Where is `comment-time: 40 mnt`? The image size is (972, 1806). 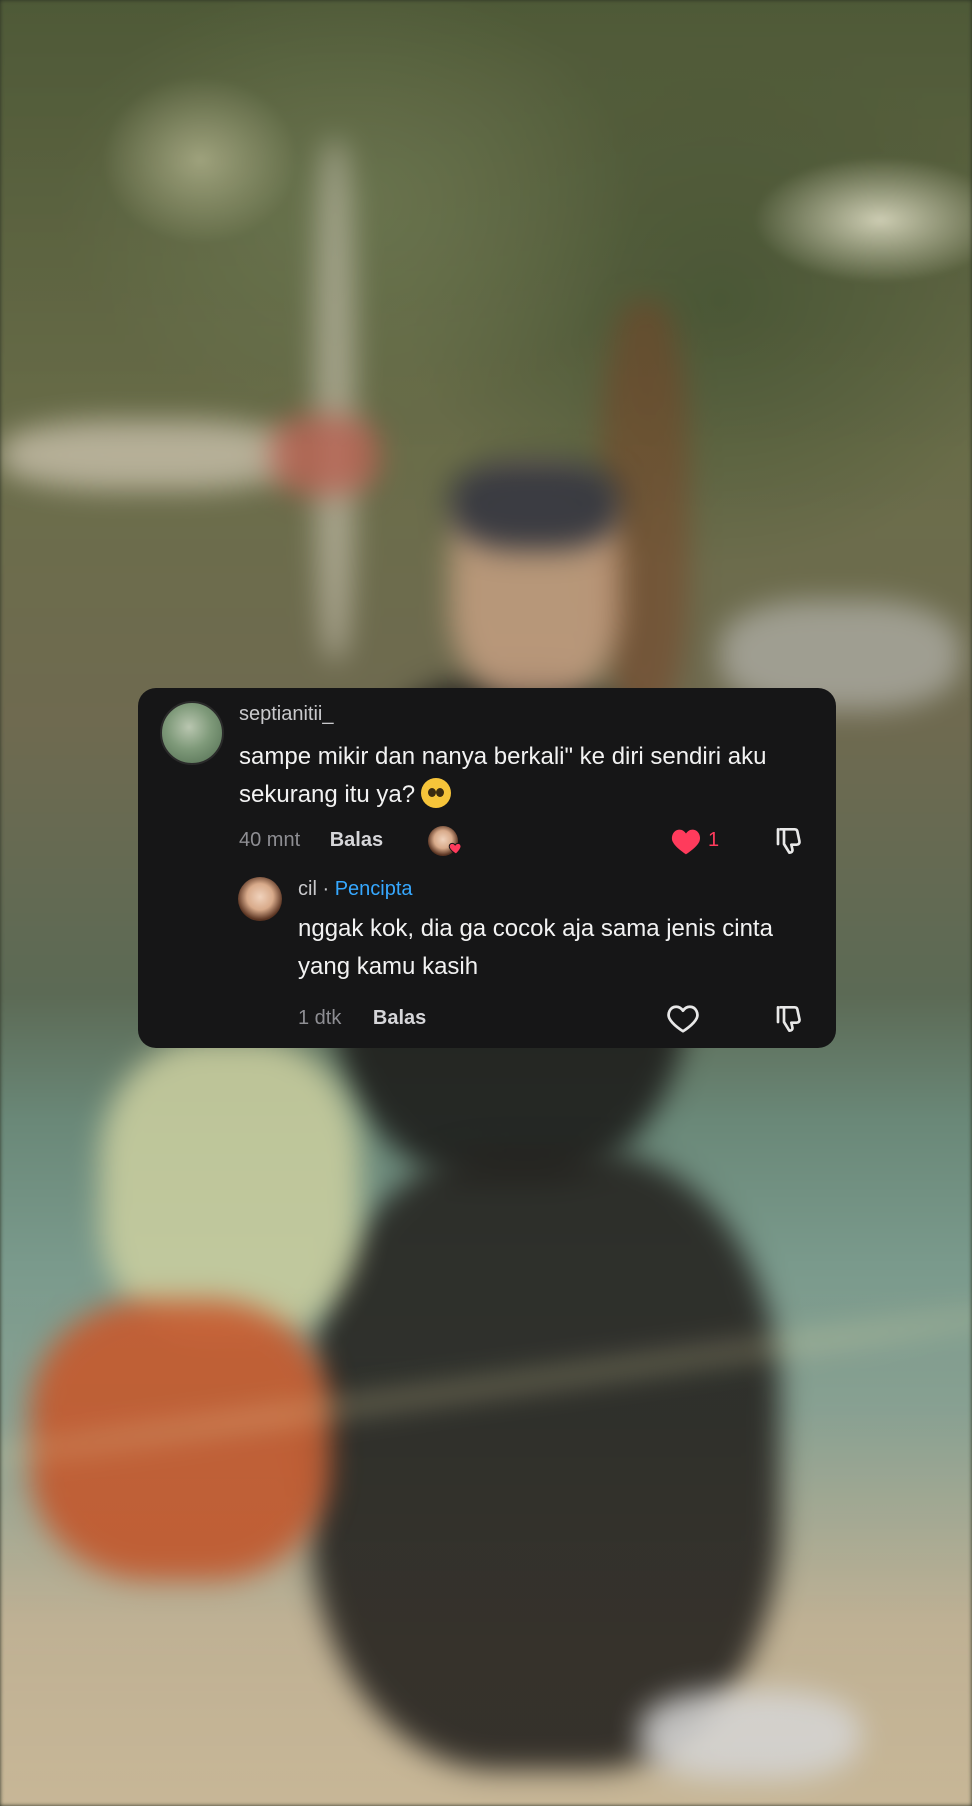
comment-time: 40 mnt is located at coordinates (270, 840).